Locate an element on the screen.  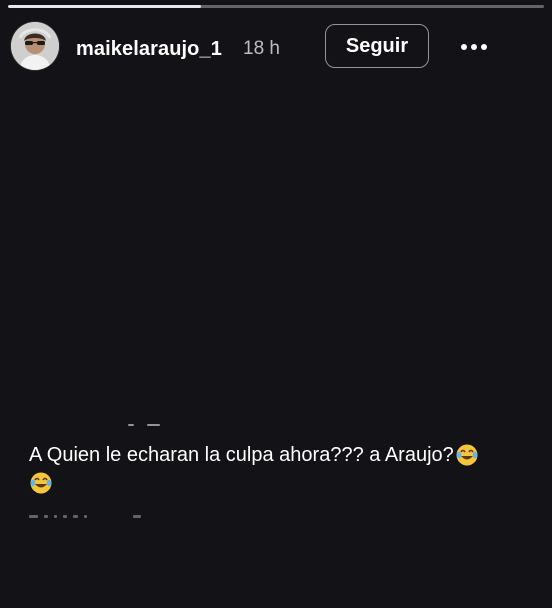
story-header: maikelaraujo_1 18 h Seguir is located at coordinates (276, 47).